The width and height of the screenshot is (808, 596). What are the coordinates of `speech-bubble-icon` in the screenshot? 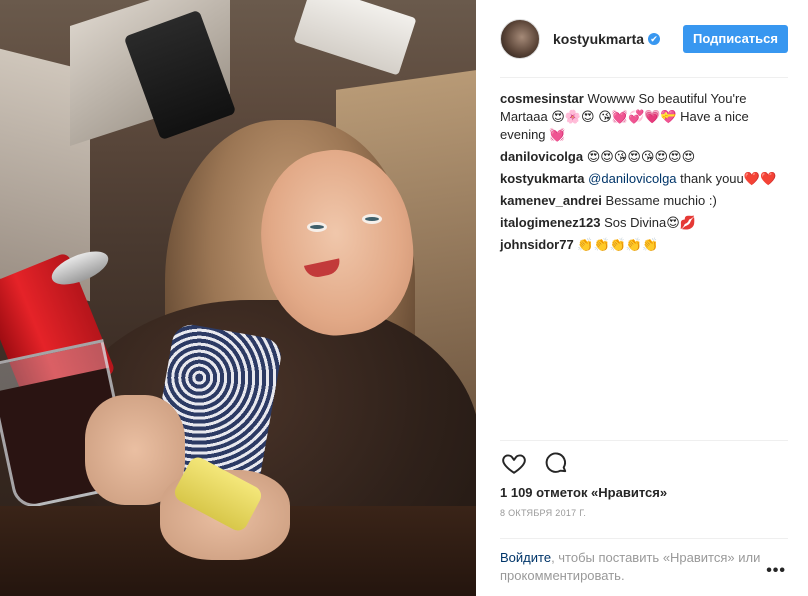 It's located at (556, 462).